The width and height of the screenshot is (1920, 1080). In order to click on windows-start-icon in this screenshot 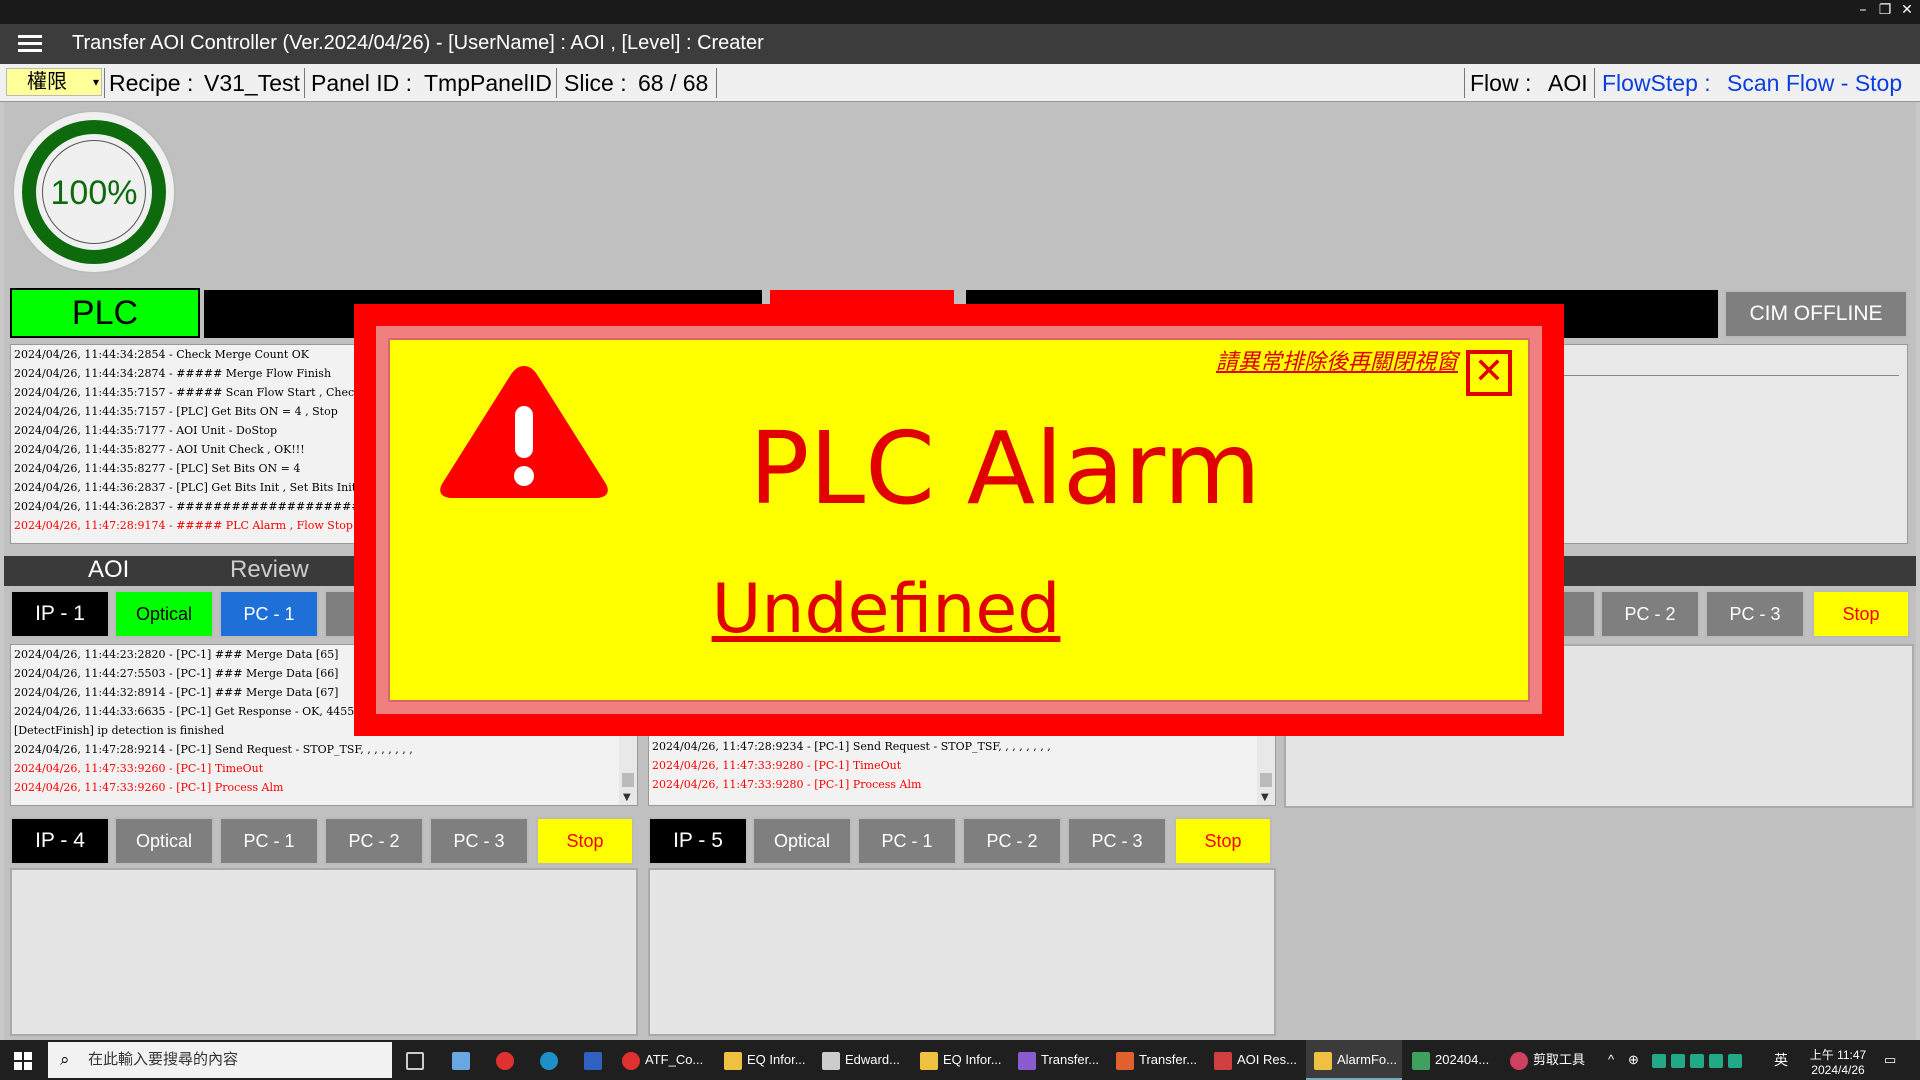, I will do `click(23, 1061)`.